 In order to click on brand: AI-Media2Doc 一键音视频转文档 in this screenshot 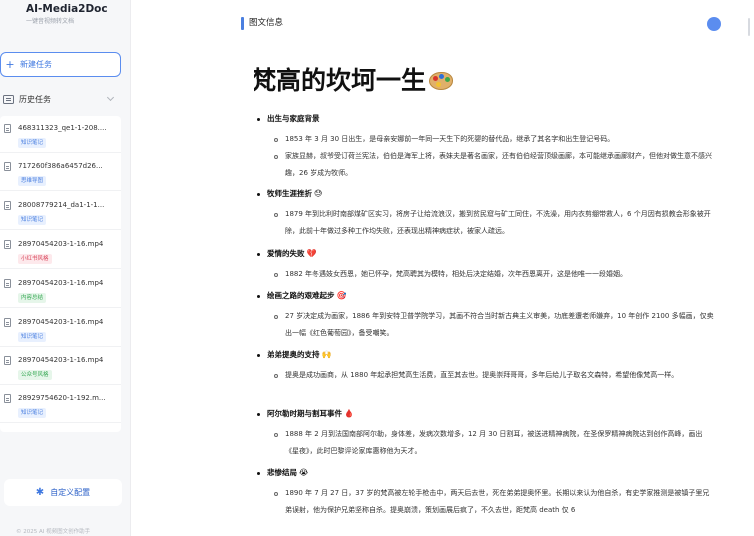, I will do `click(67, 14)`.